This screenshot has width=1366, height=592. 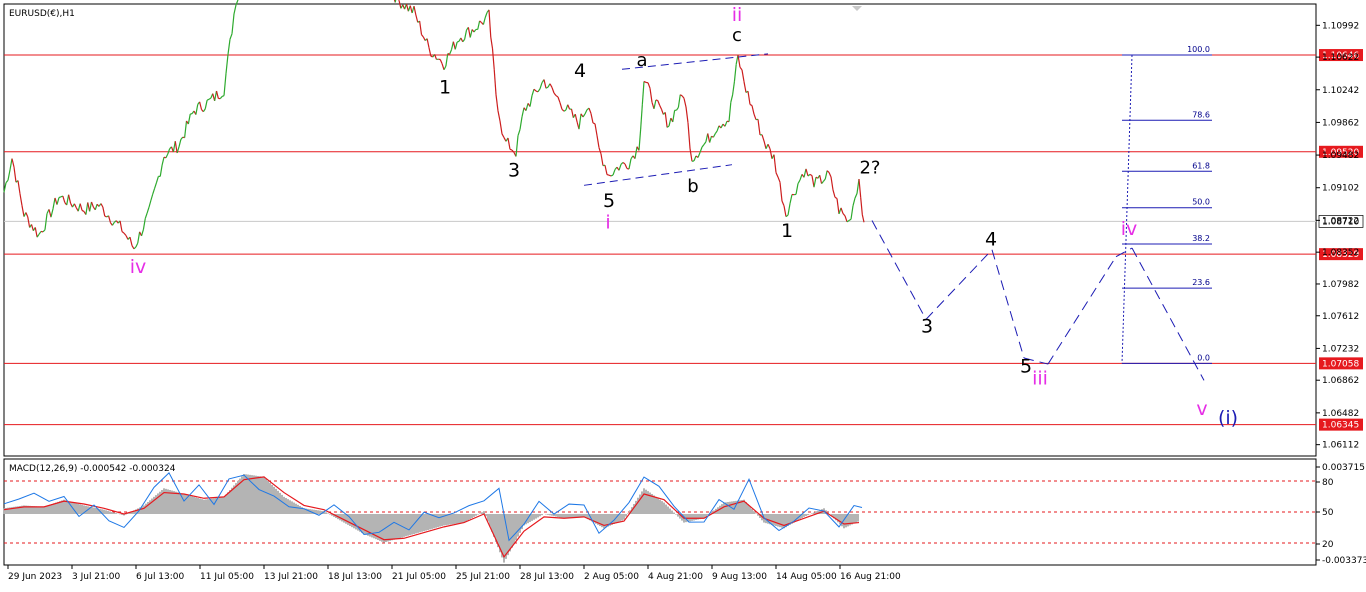 I want to click on time-tick-label: 14 Aug 05:00, so click(x=806, y=577).